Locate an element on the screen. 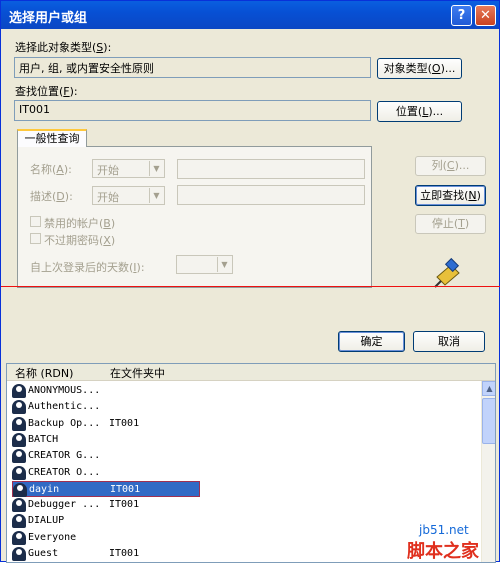 The height and width of the screenshot is (563, 500). days-since-logon-select: ▼ is located at coordinates (204, 264).